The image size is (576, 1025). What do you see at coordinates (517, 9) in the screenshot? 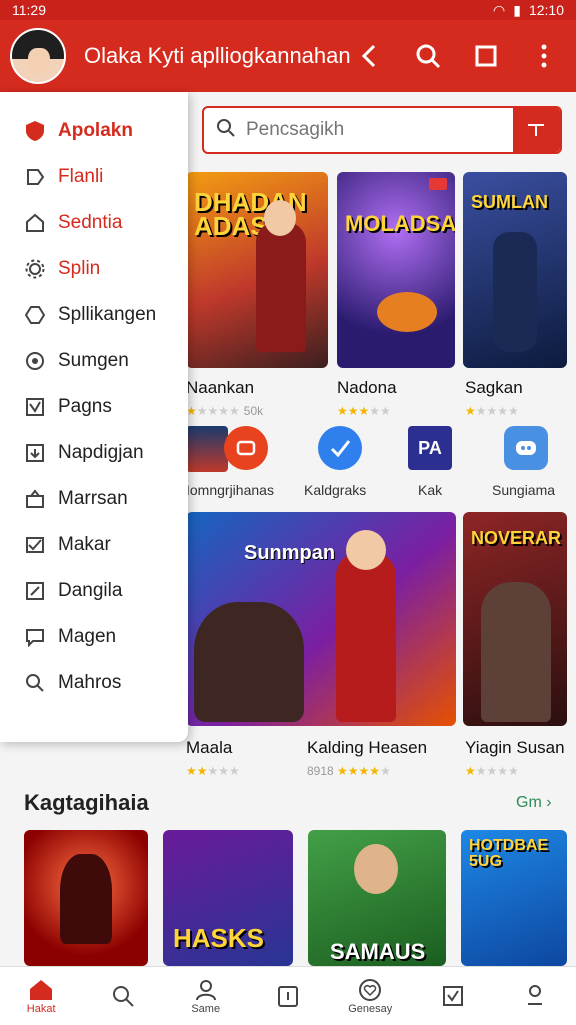
I see `signal-icon: ▮` at bounding box center [517, 9].